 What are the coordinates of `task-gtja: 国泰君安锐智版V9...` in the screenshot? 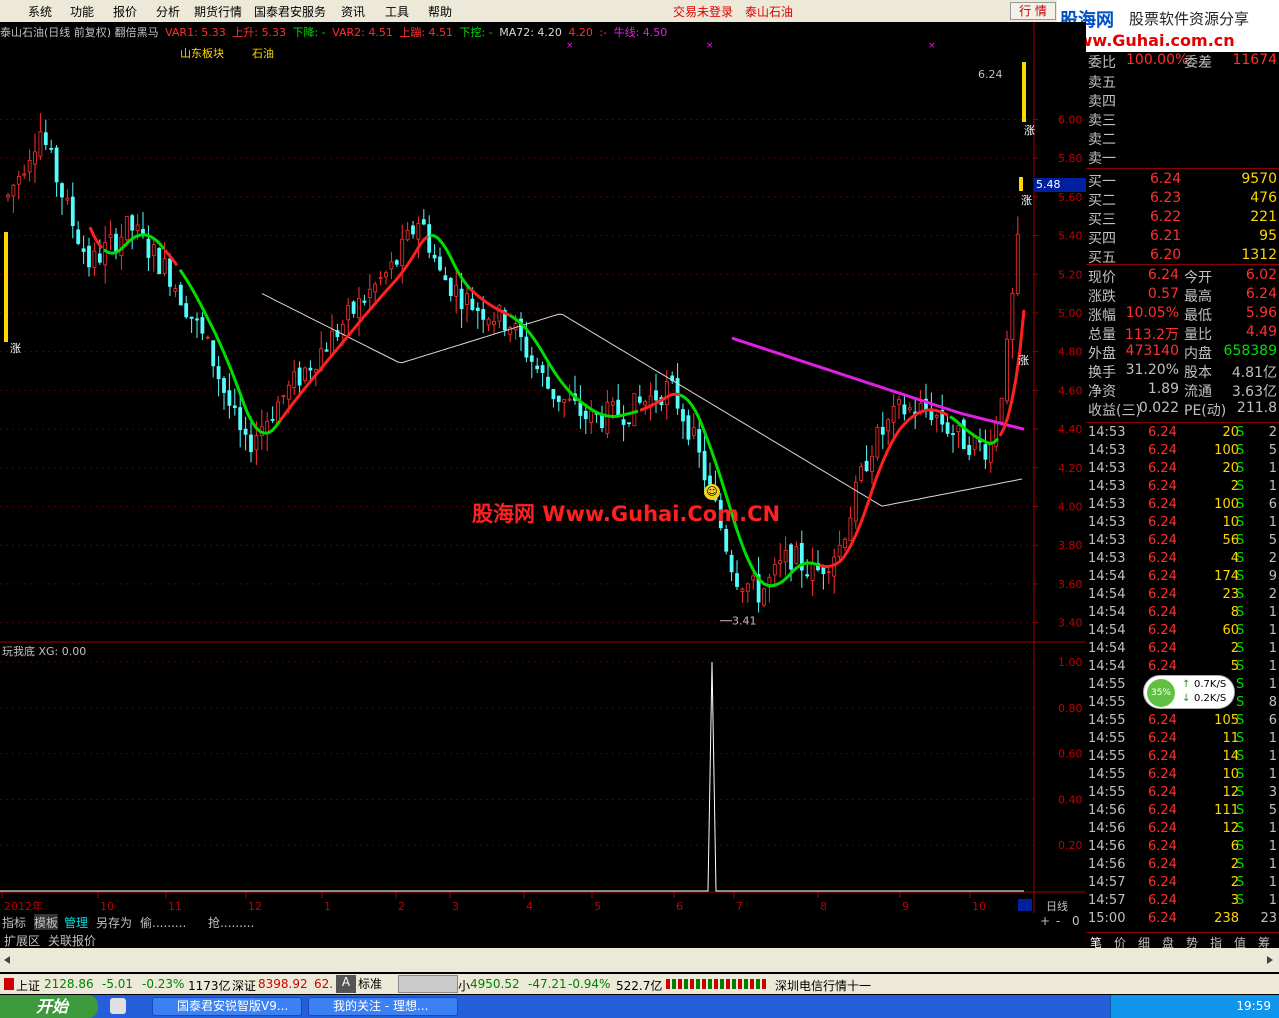 It's located at (227, 1006).